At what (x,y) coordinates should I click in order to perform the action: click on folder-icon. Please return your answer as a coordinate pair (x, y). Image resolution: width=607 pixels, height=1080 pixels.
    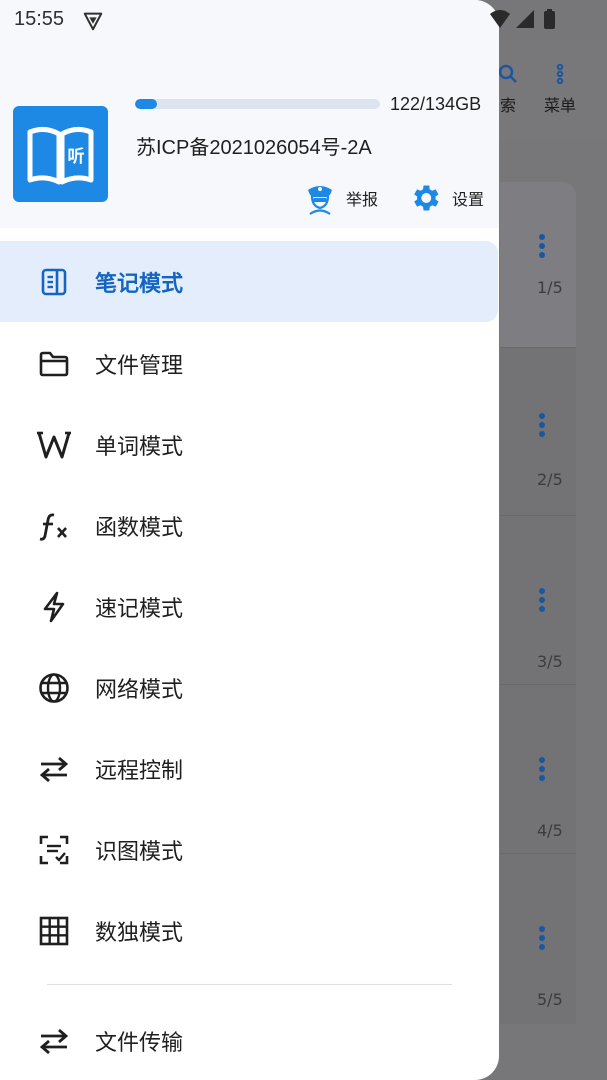
    Looking at the image, I should click on (54, 364).